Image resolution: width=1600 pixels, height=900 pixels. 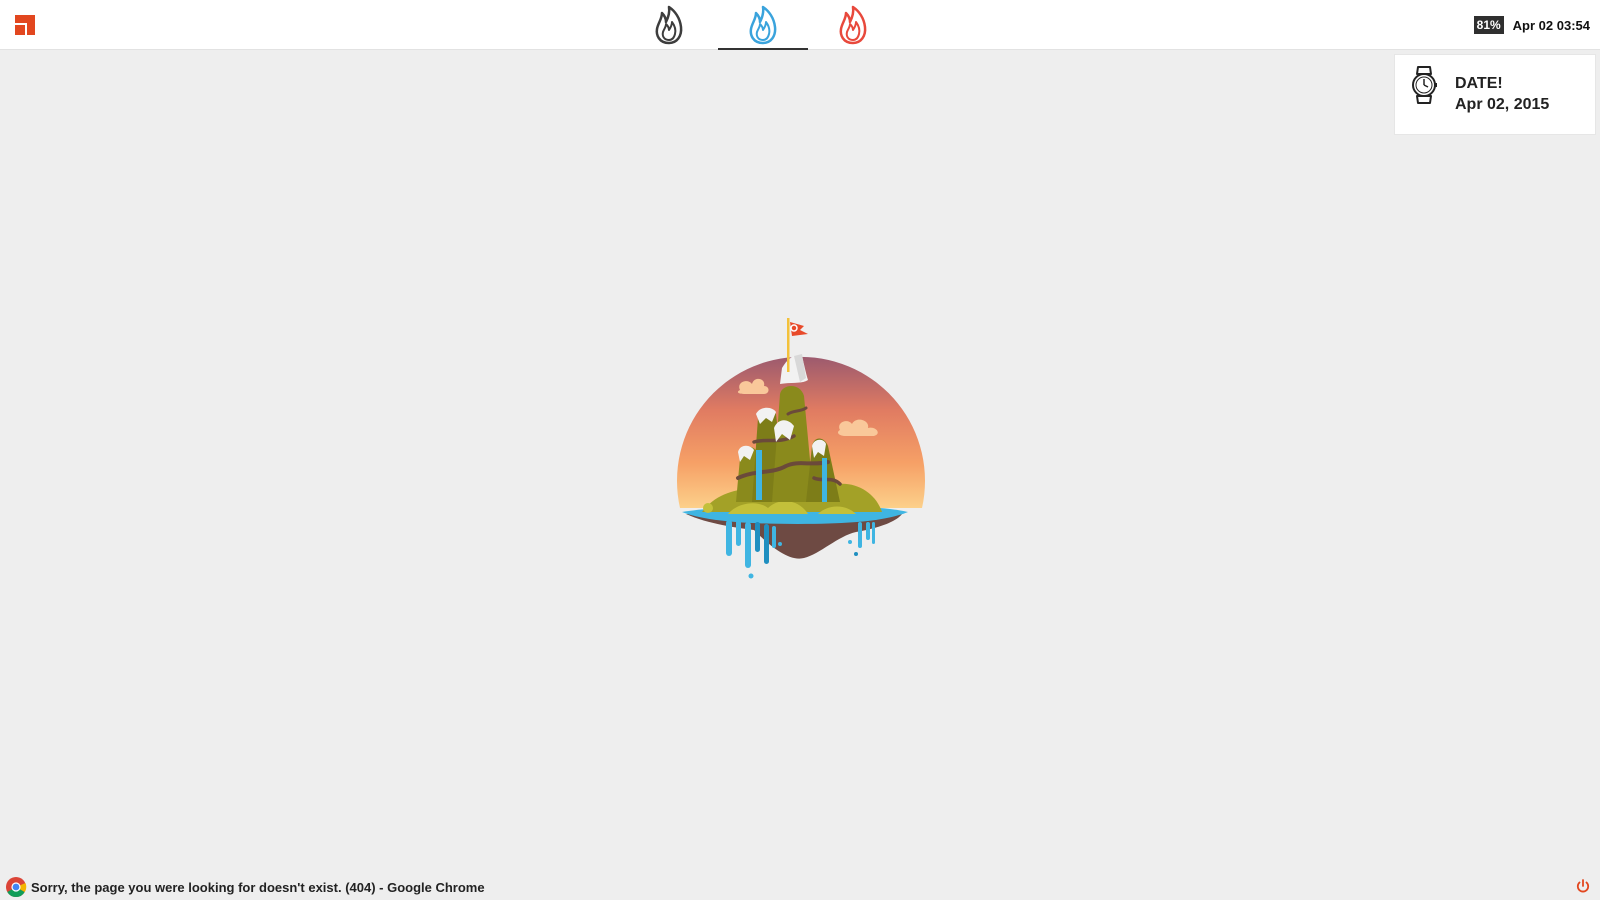 What do you see at coordinates (1551, 25) in the screenshot?
I see `clock: Apr 02 03:54` at bounding box center [1551, 25].